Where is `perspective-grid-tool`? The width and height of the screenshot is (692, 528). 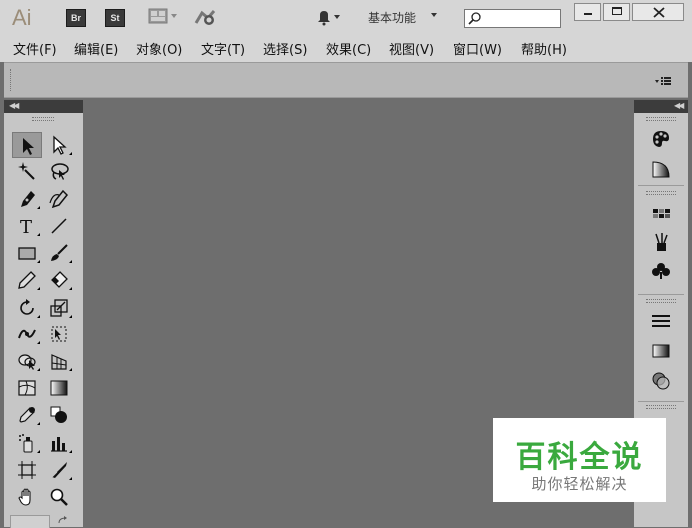 perspective-grid-tool is located at coordinates (59, 361).